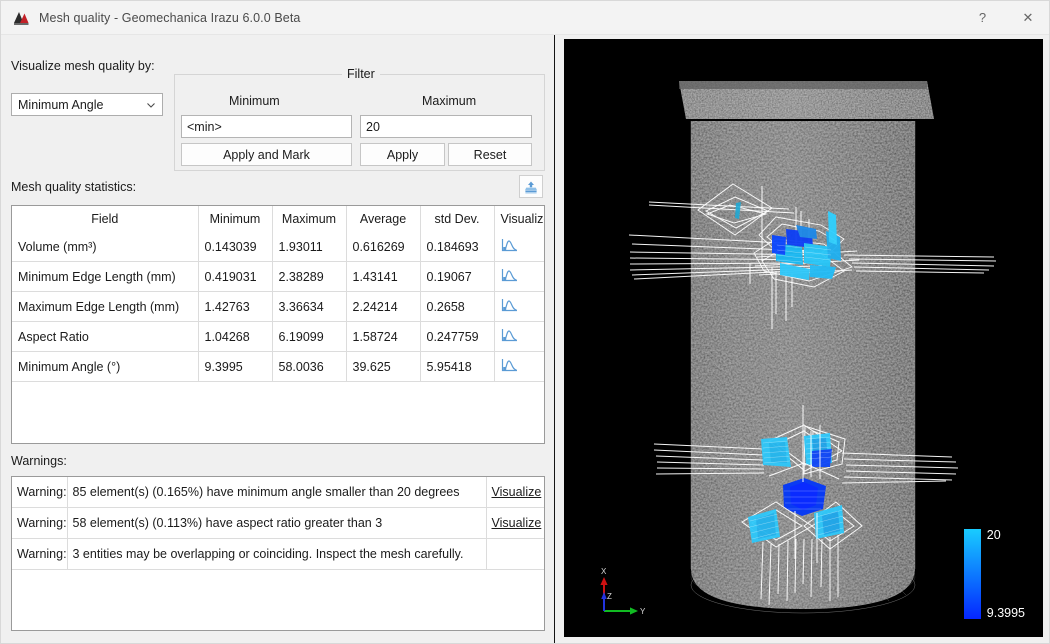 The width and height of the screenshot is (1050, 644). Describe the element at coordinates (361, 74) in the screenshot. I see `filter-groupbox-legend: Filter` at that location.